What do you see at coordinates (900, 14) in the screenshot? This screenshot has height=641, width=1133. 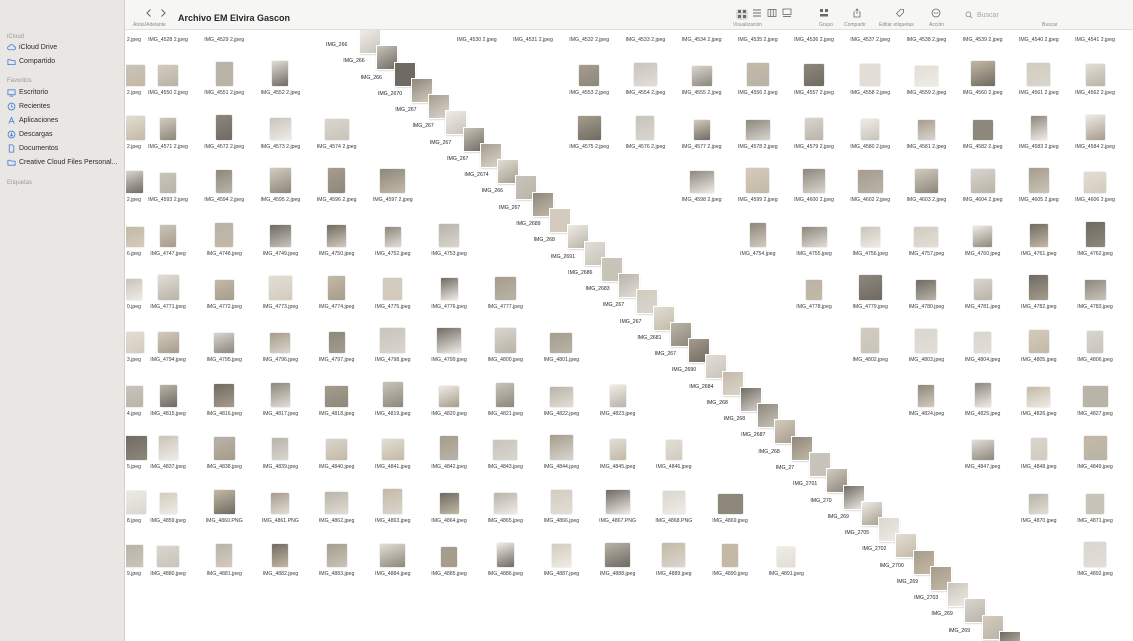 I see `tags-button` at bounding box center [900, 14].